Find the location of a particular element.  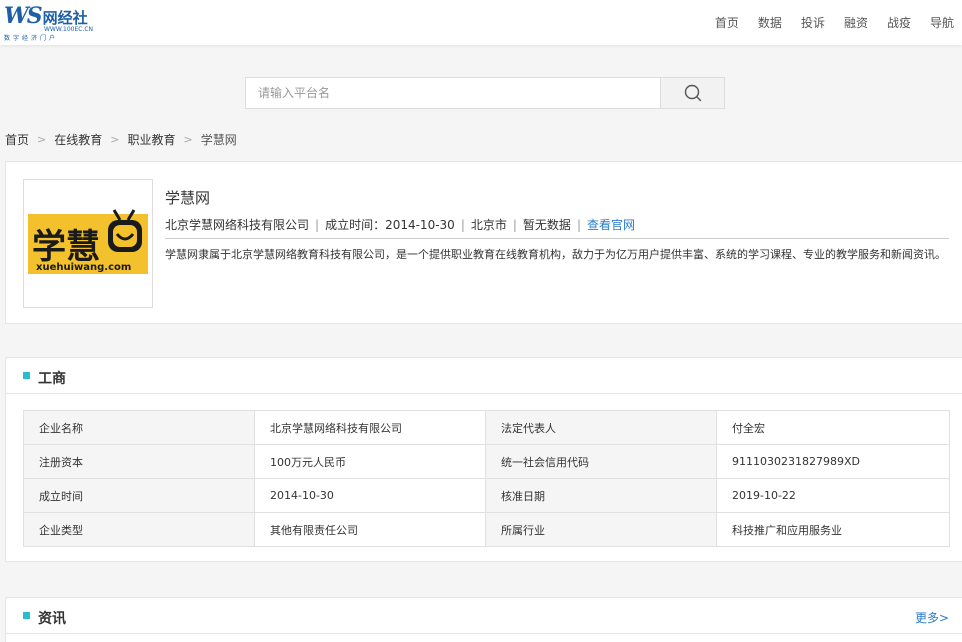

platform-logo: 学慧 xuehuiwang.com is located at coordinates (88, 243).